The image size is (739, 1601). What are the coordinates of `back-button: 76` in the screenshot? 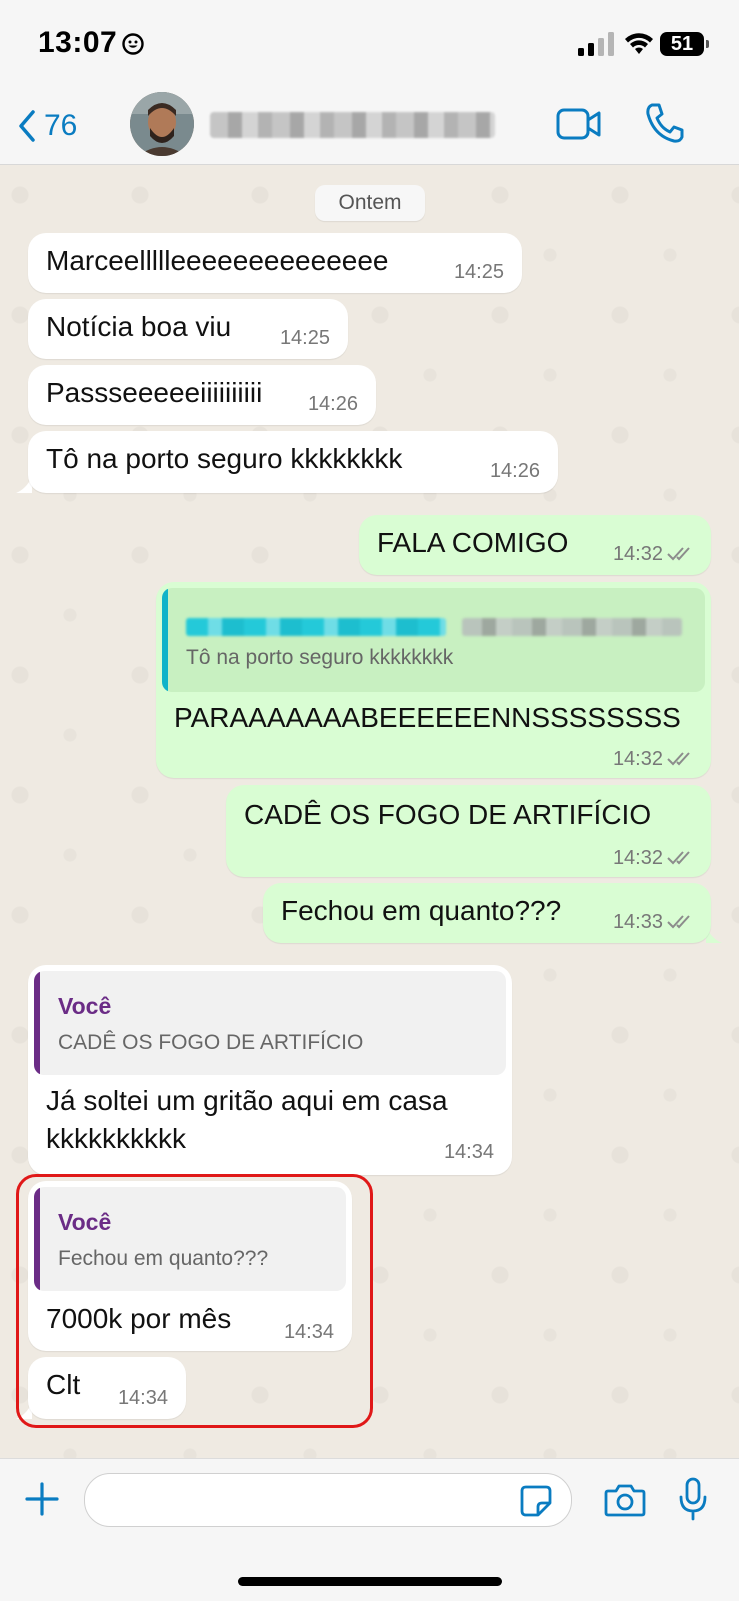 It's located at (68, 126).